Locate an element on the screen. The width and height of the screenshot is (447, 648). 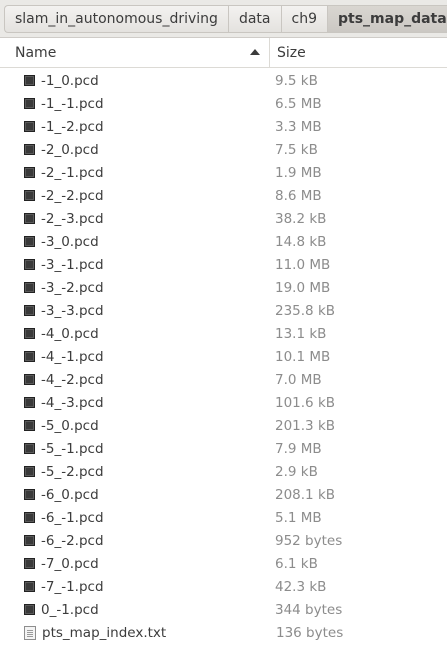
file-name: -3_0.pcd is located at coordinates (70, 241).